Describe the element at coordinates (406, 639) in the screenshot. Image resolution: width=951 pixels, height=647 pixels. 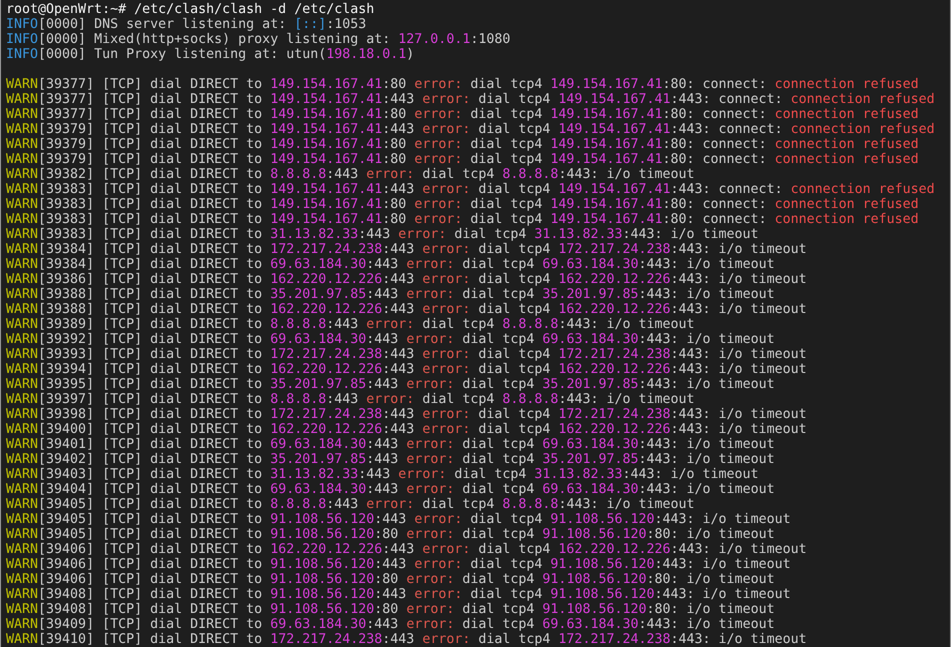
I see `log-line: WARN[39410] [TCP] dial DIRECT to 172.217.24.238:443 error: dial tcp4 172.217.24.238:443: i/o timeout` at that location.